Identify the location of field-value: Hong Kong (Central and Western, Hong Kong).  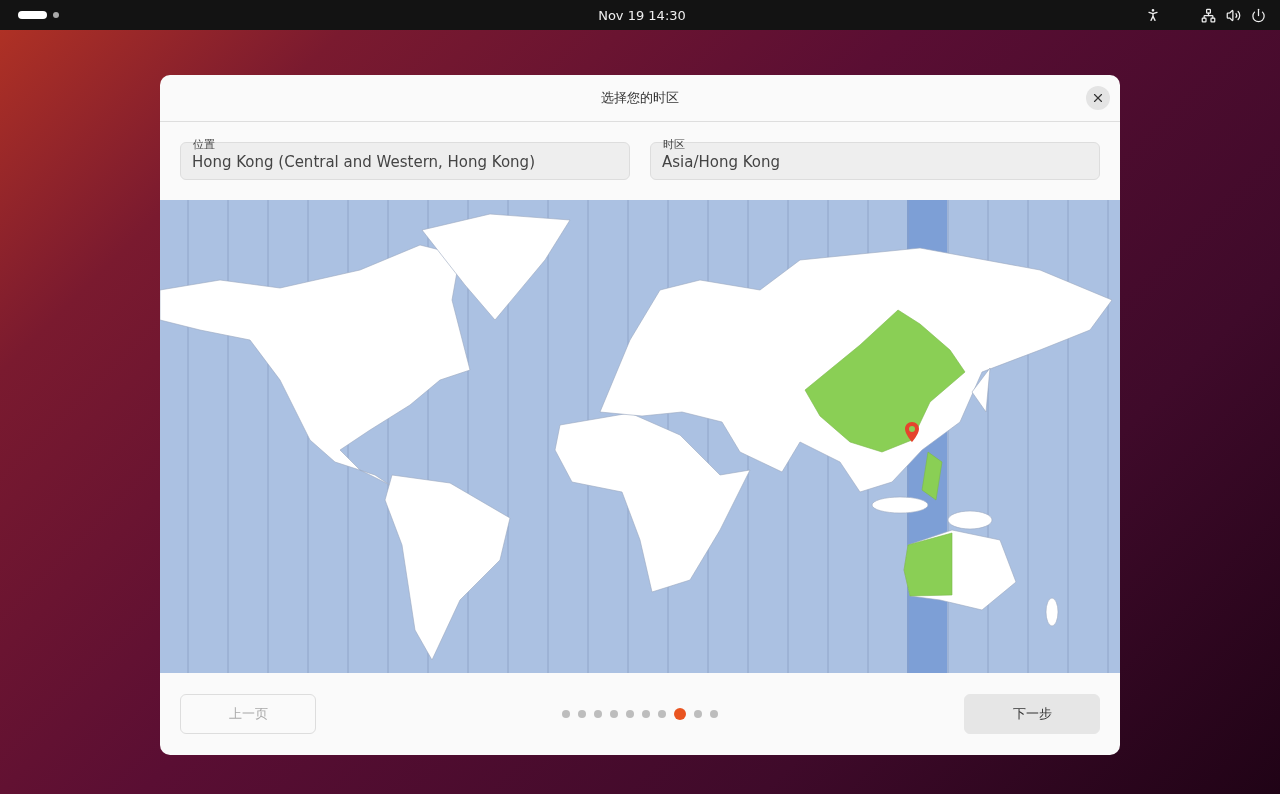
(363, 162).